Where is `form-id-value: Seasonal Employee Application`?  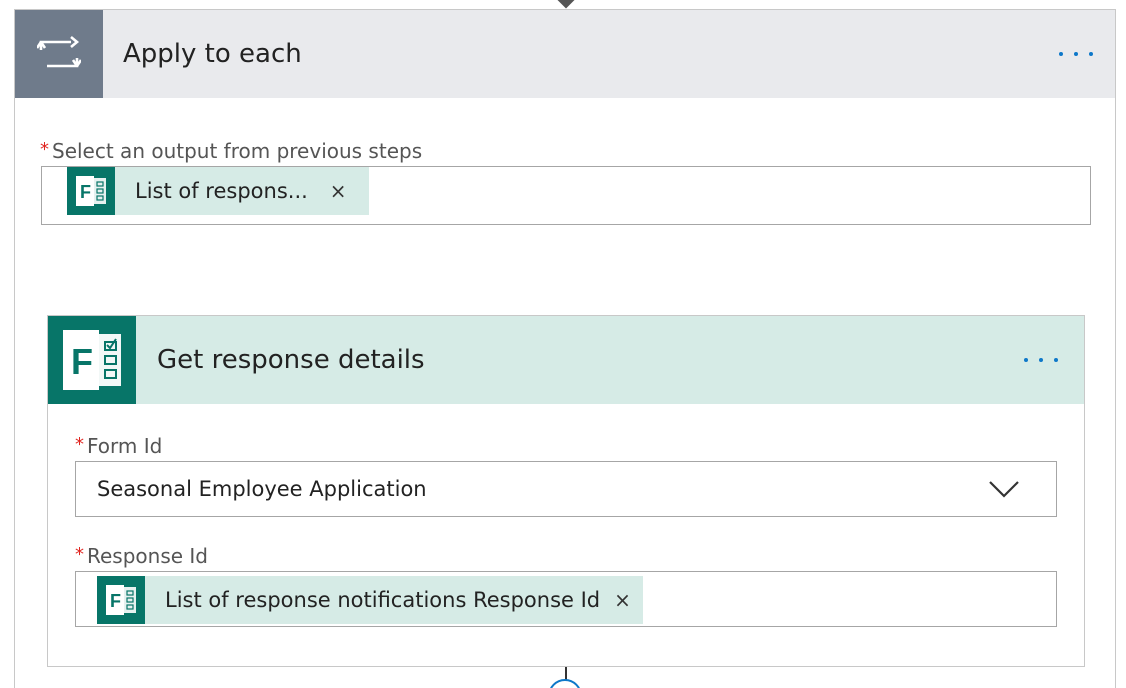
form-id-value: Seasonal Employee Application is located at coordinates (262, 489).